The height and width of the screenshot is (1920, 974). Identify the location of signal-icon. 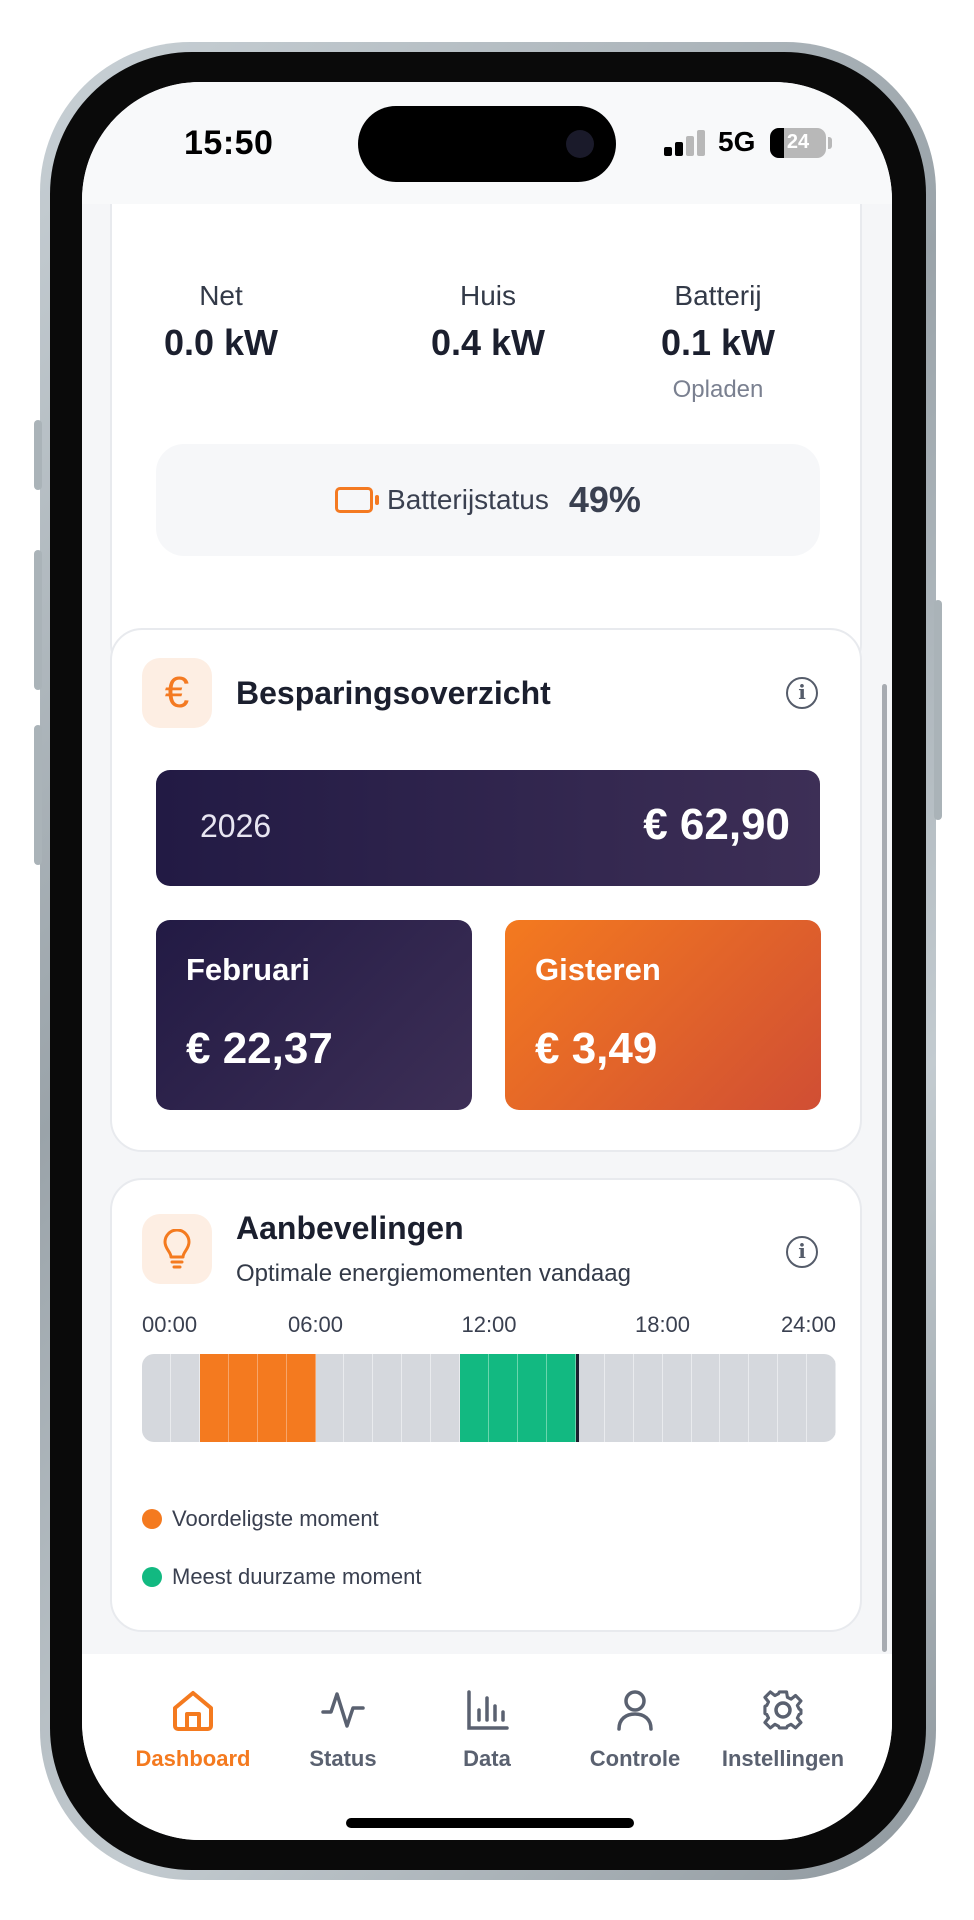
(686, 143).